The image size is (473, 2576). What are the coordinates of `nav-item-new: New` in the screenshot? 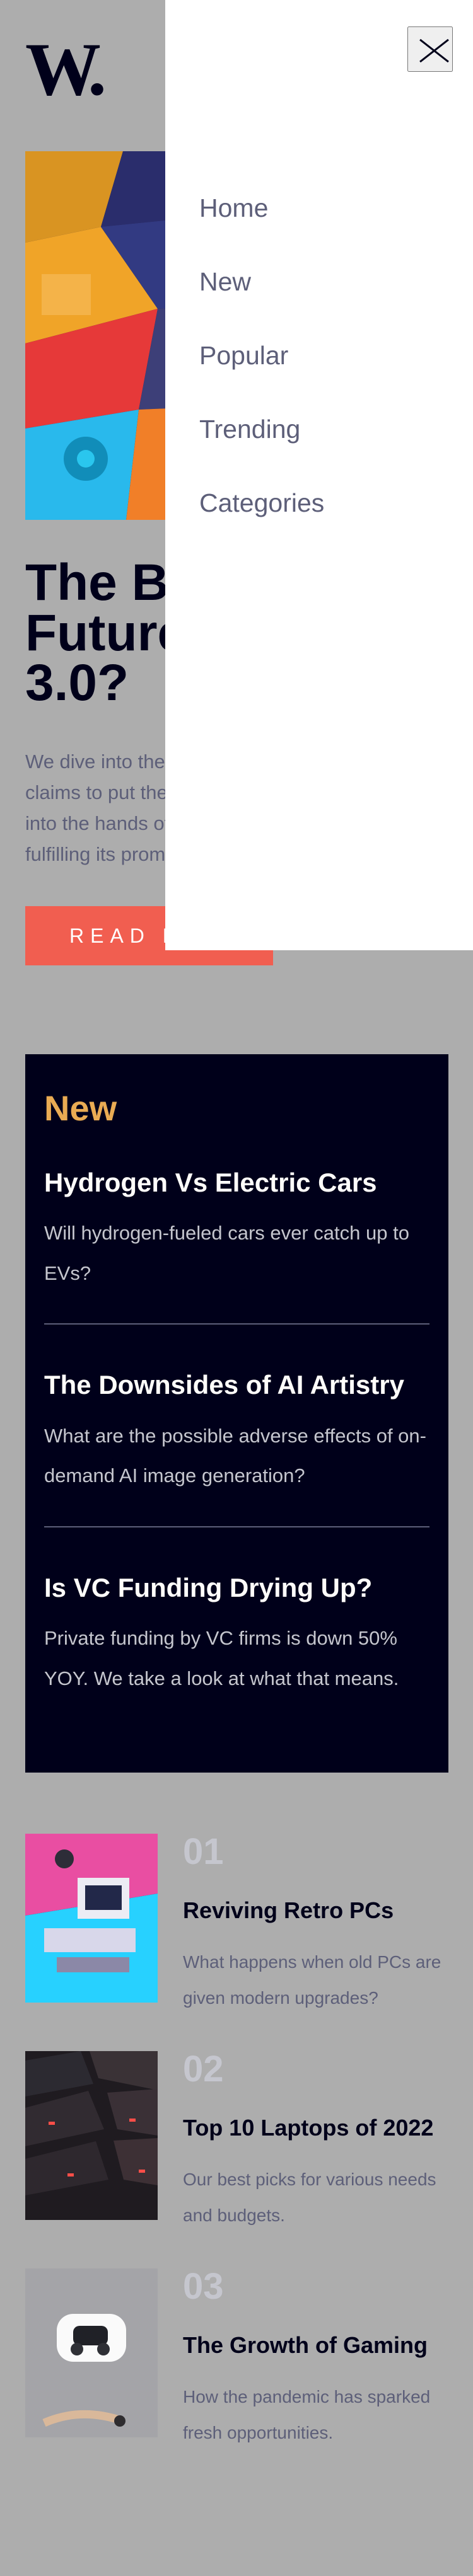 It's located at (261, 282).